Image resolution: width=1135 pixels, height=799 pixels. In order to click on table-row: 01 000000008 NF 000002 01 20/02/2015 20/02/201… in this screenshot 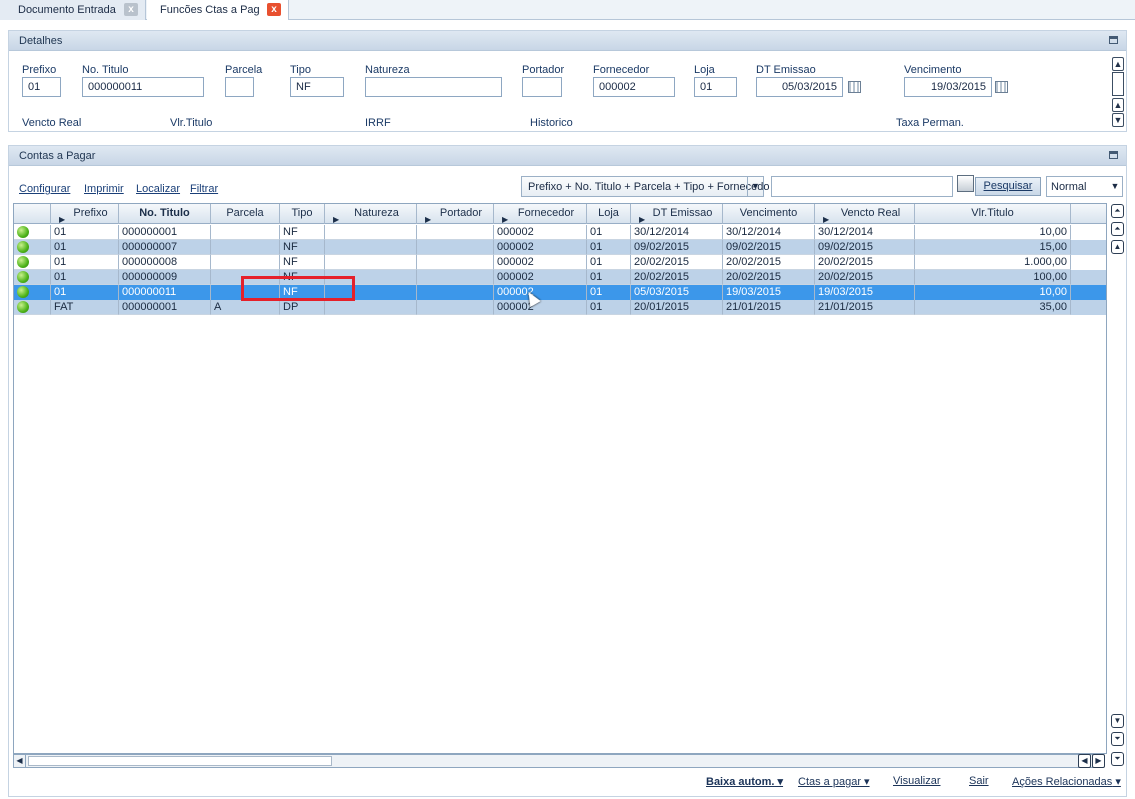, I will do `click(560, 262)`.